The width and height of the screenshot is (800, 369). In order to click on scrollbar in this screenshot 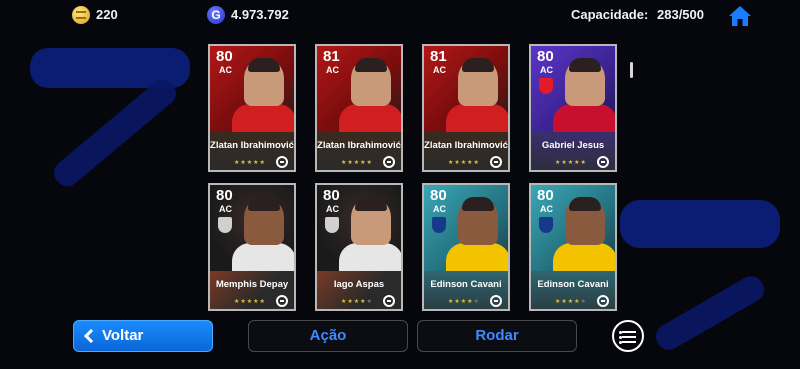, I will do `click(631, 70)`.